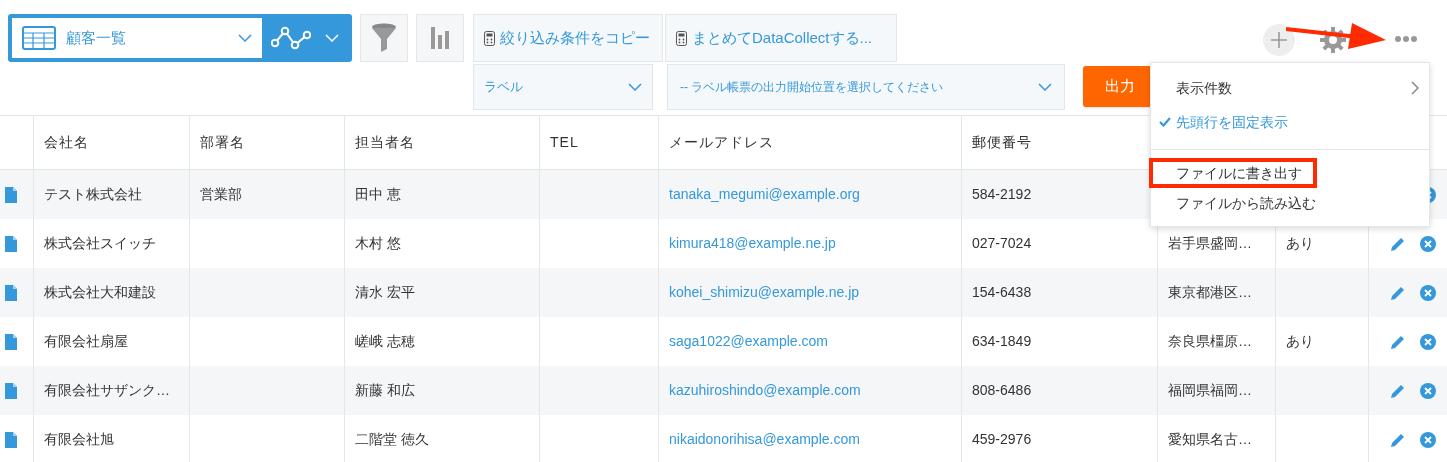  What do you see at coordinates (385, 390) in the screenshot?
I see `table-cell-text: 新藤 和広` at bounding box center [385, 390].